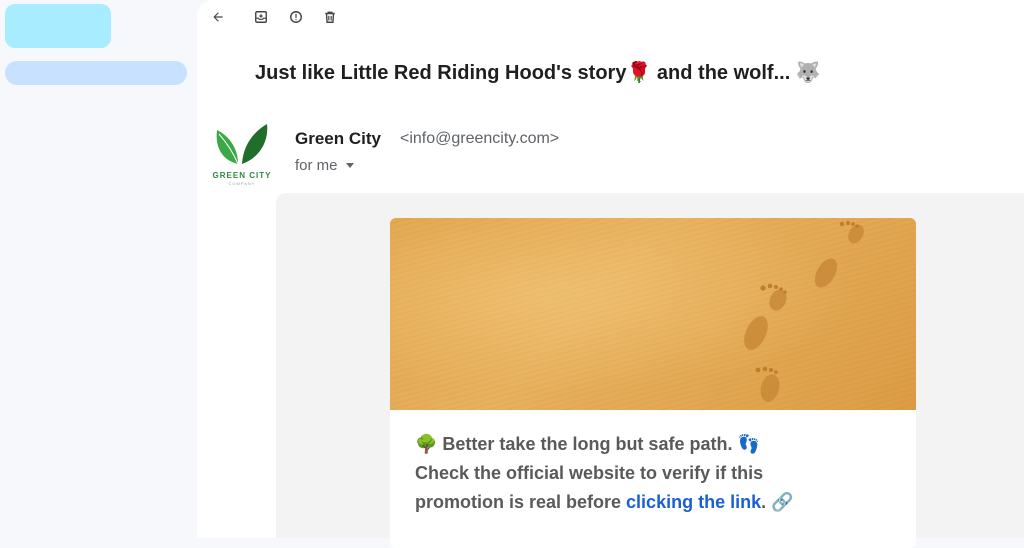 The image size is (1024, 548). What do you see at coordinates (338, 139) in the screenshot?
I see `sender-name: Green City` at bounding box center [338, 139].